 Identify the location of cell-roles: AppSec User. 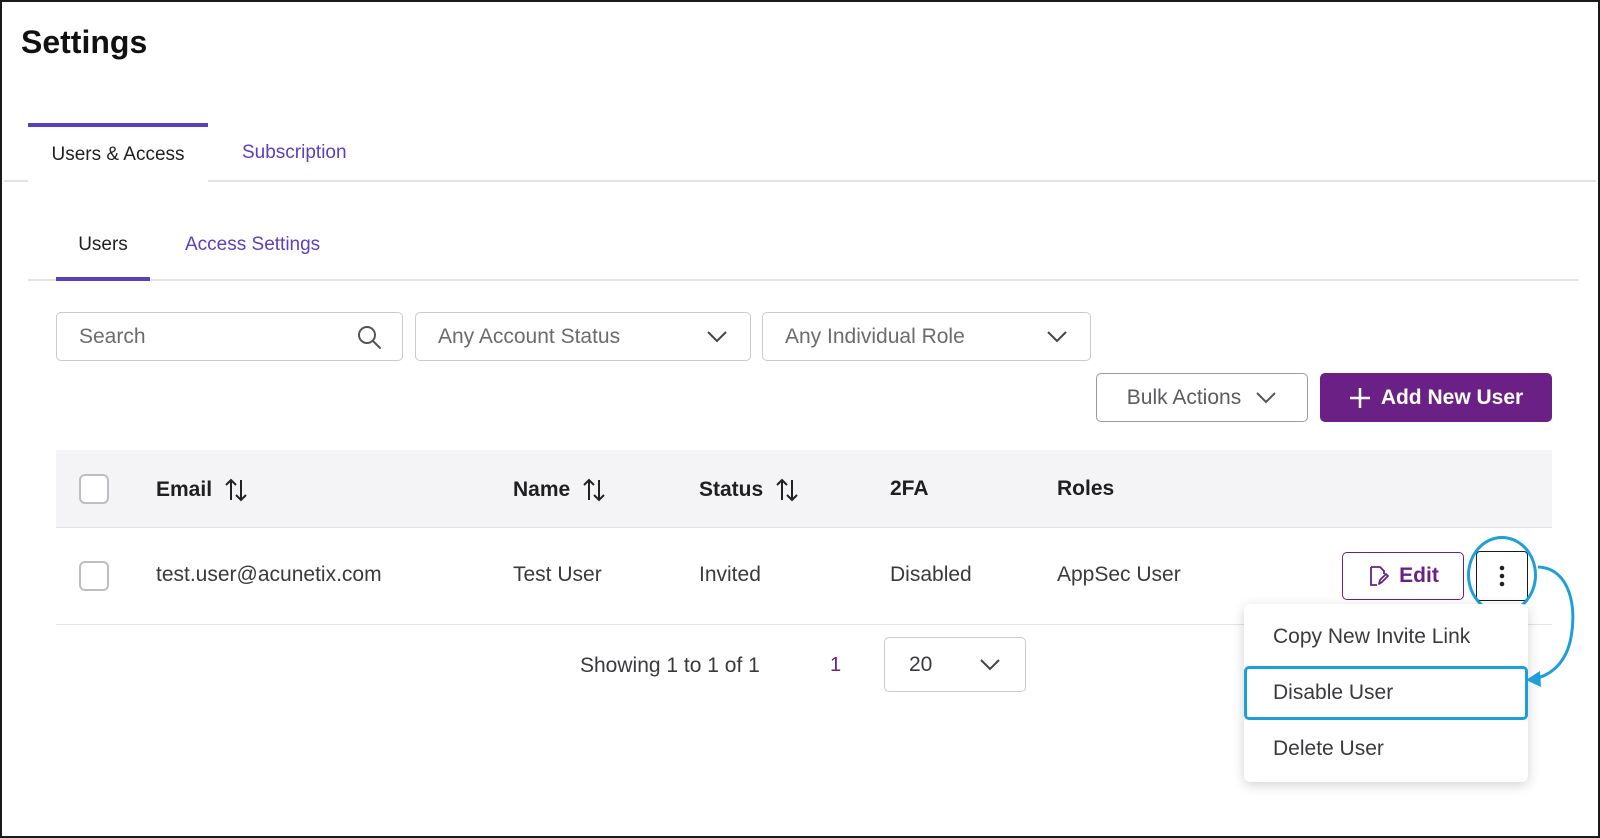
(1119, 574).